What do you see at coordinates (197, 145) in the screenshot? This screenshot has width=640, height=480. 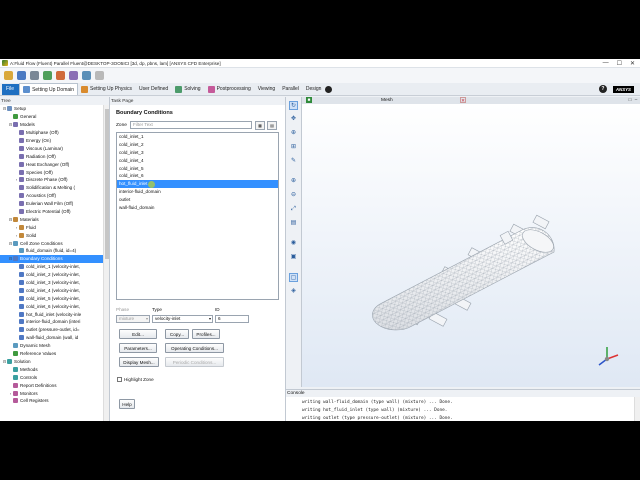 I see `zone-list-item: cold_inlet_2` at bounding box center [197, 145].